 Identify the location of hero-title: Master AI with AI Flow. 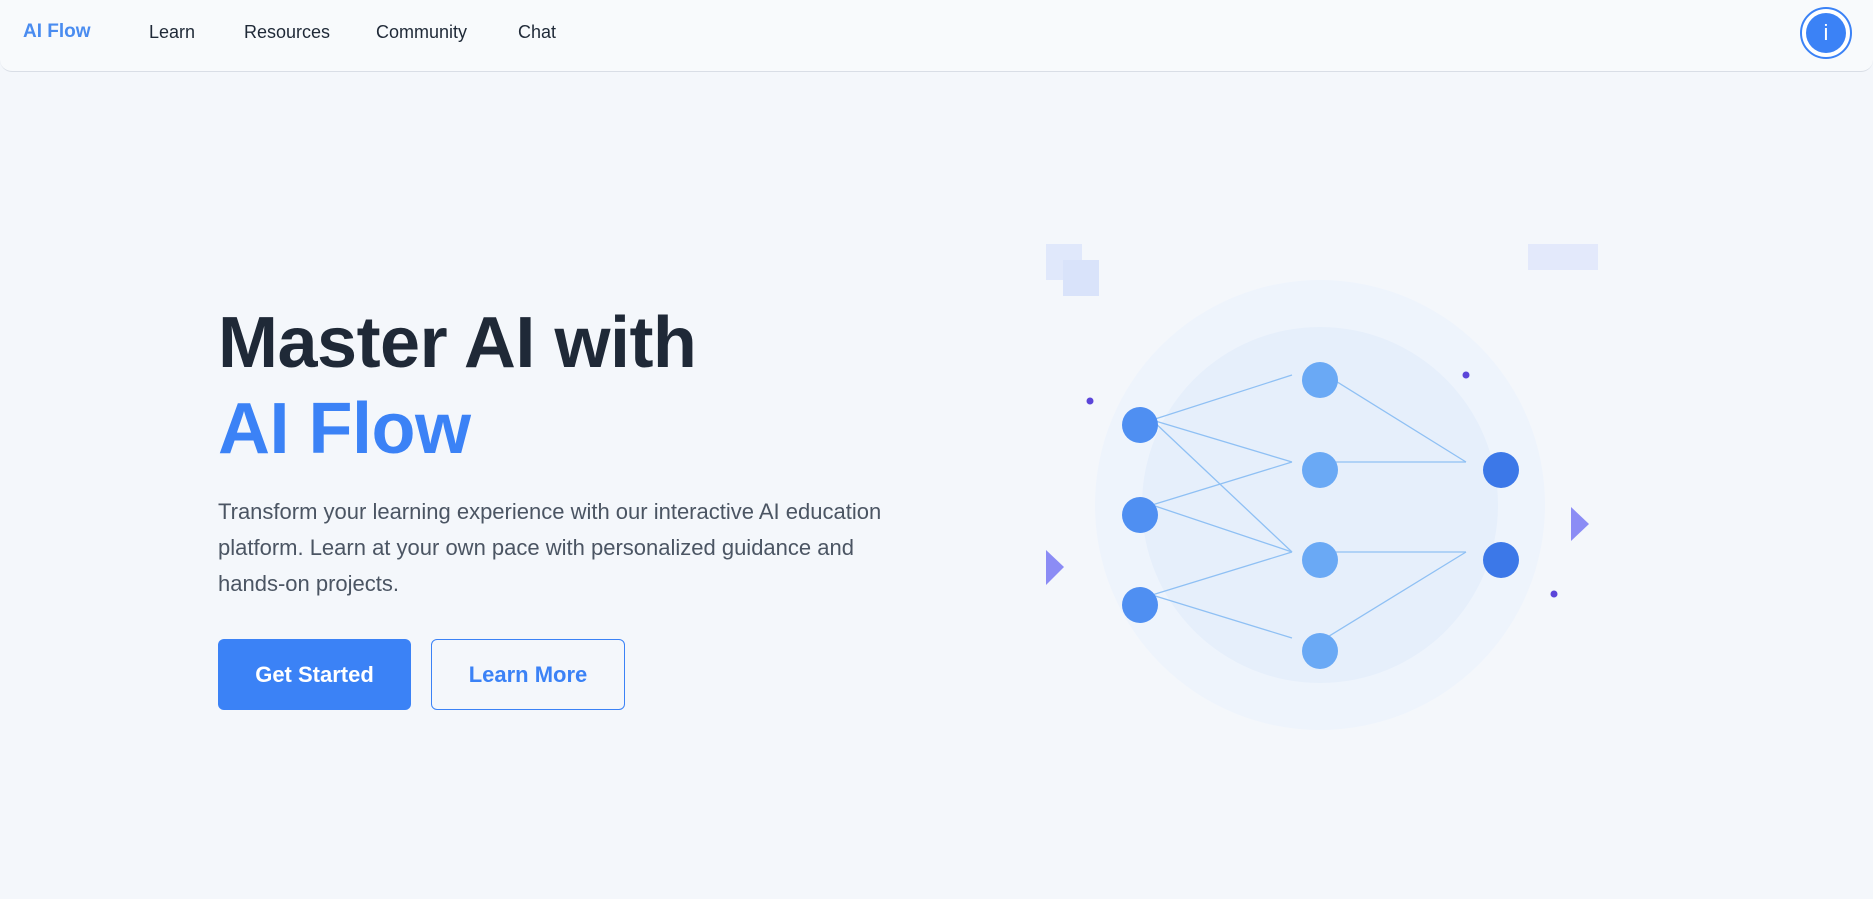
(578, 386).